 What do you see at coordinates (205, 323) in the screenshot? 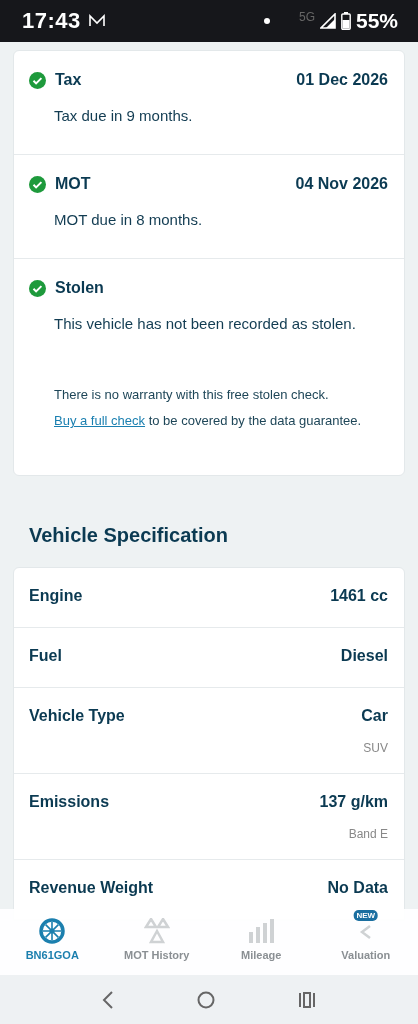
I see `check-message: This vehicle has not been recorded as stolen.` at bounding box center [205, 323].